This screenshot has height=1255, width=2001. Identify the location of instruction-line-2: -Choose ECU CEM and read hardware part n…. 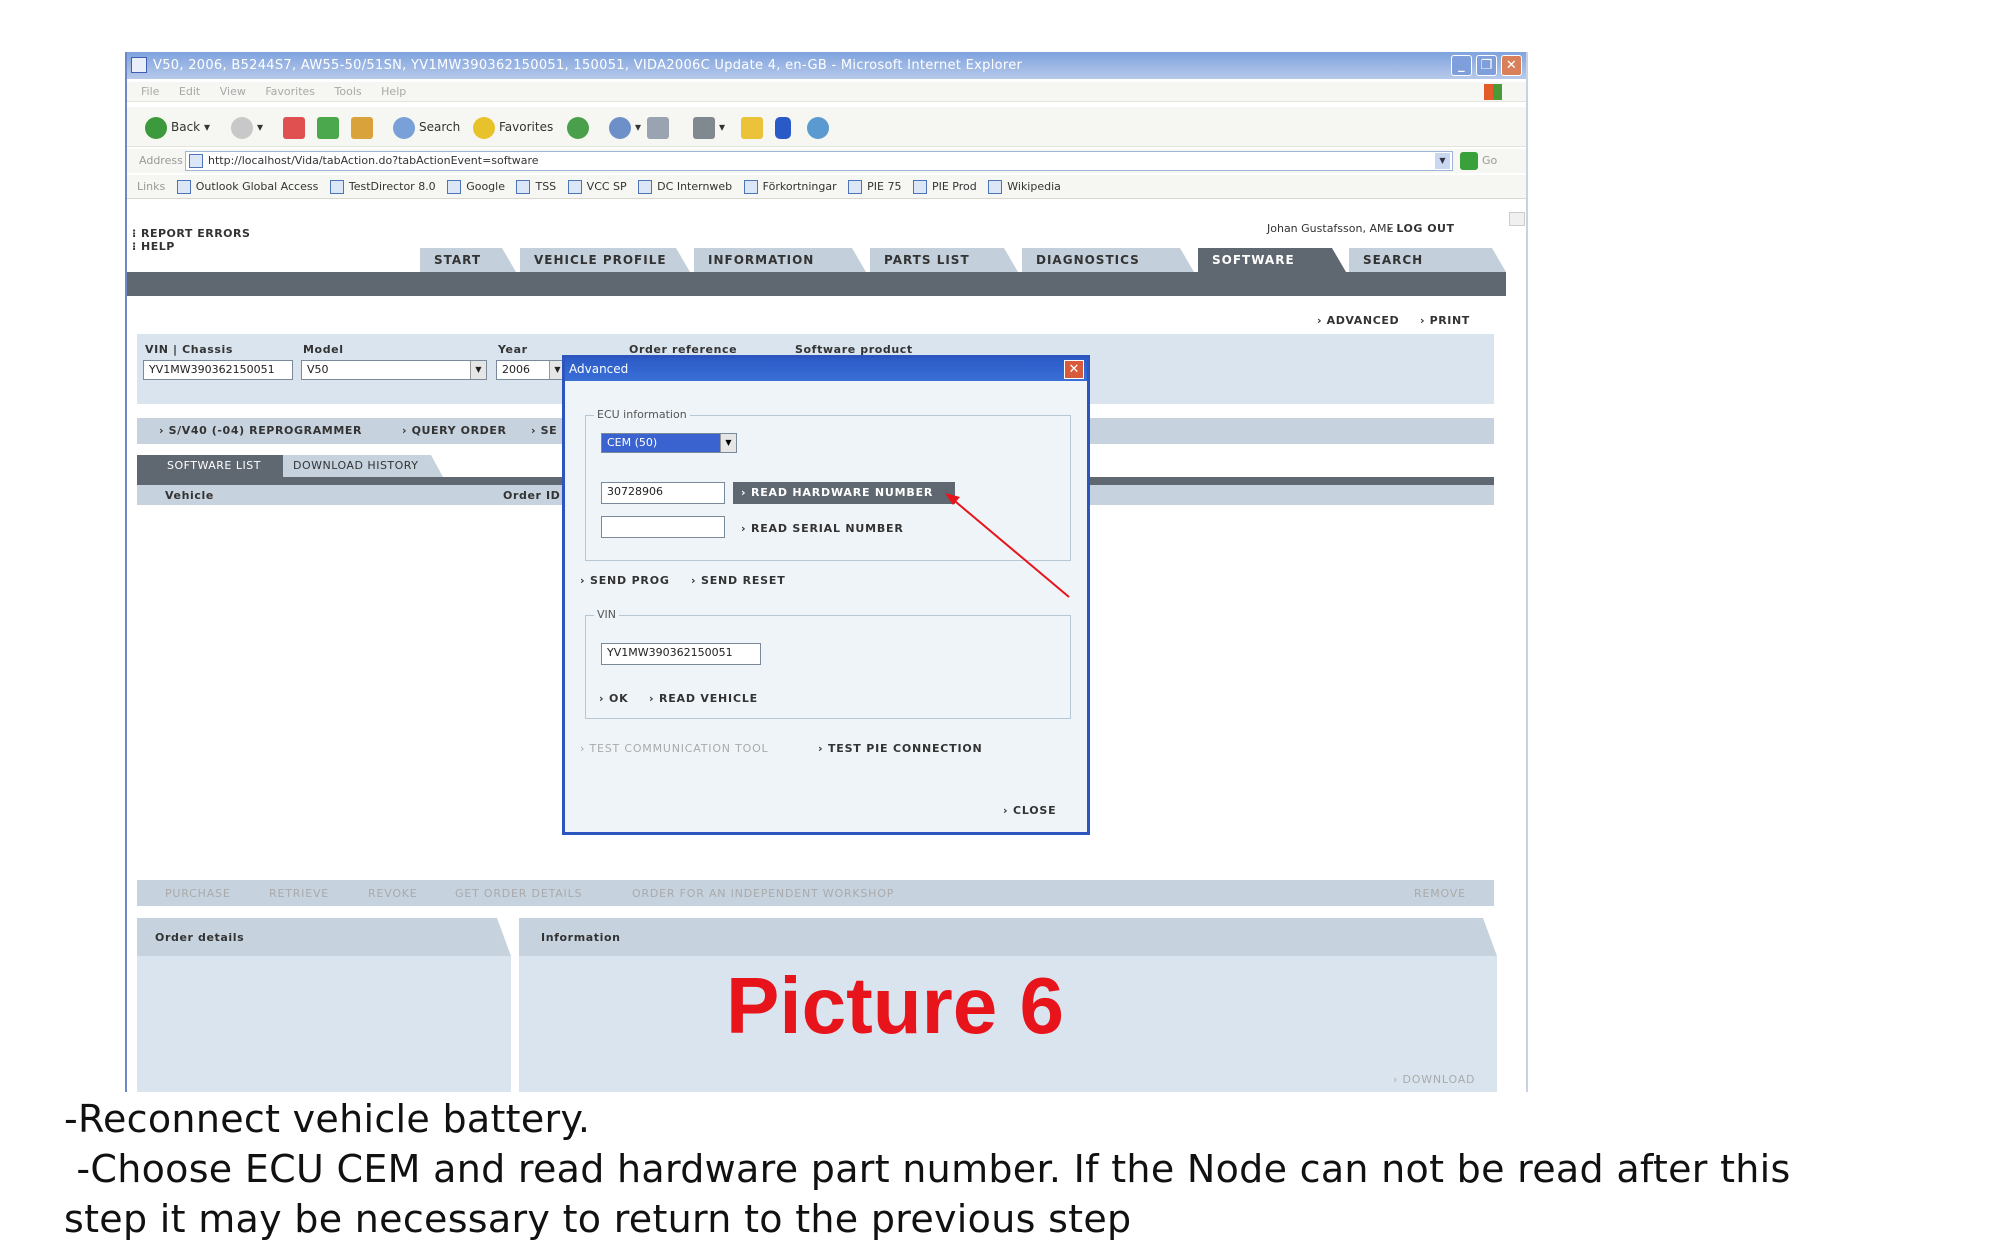
(927, 1169).